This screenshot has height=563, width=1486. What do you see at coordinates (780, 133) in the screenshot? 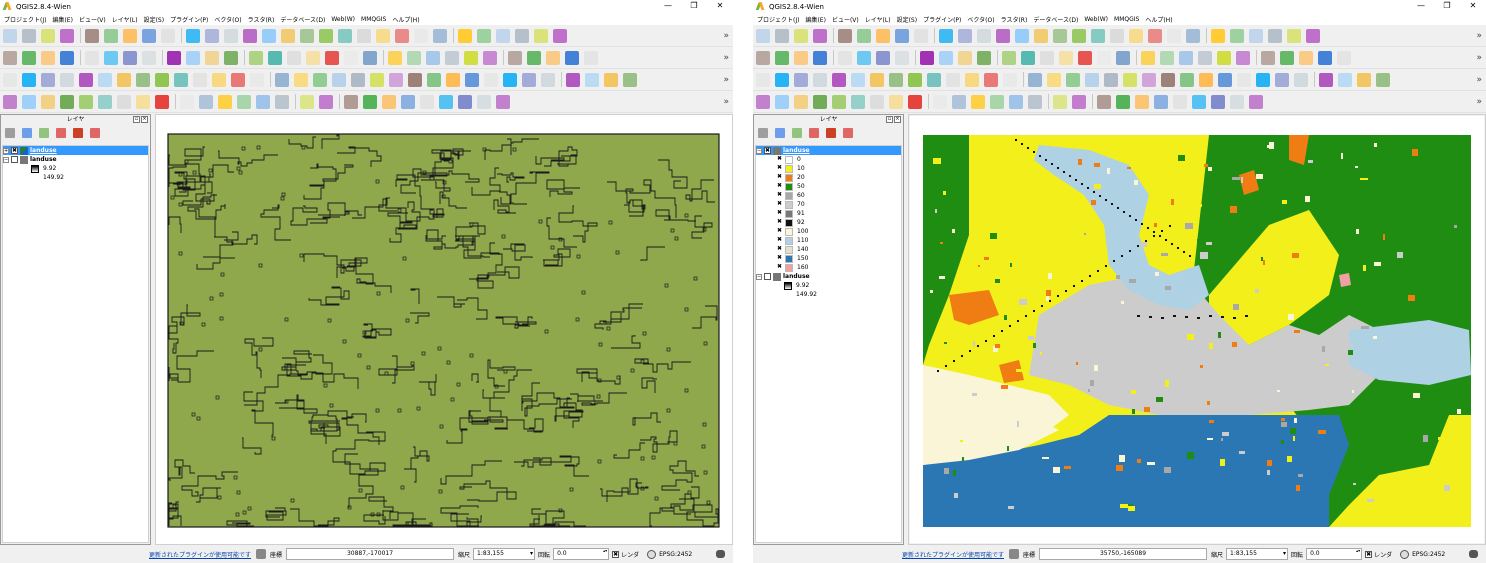
I see `add-group-icon` at bounding box center [780, 133].